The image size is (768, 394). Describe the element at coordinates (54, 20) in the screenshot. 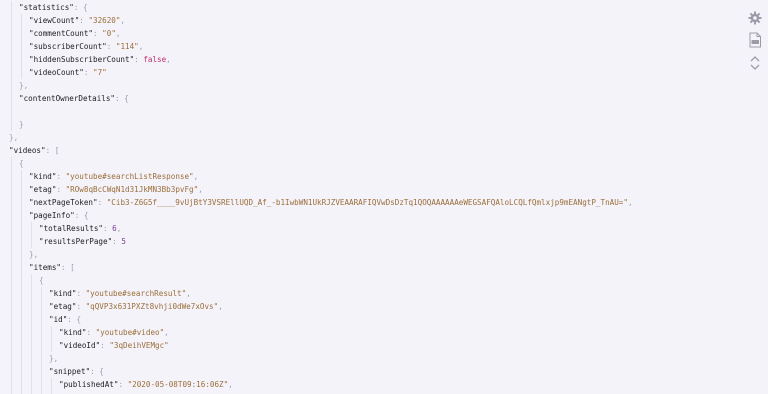

I see `json-key: "viewCount"` at that location.